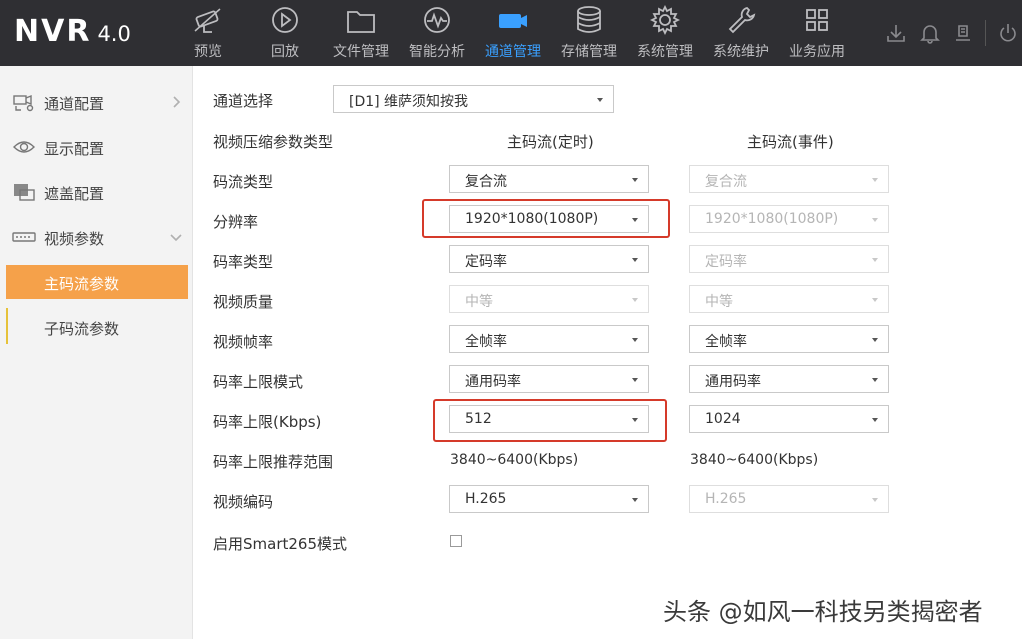 This screenshot has height=639, width=1022. I want to click on video-quality-select-scheduled: 中等, so click(549, 299).